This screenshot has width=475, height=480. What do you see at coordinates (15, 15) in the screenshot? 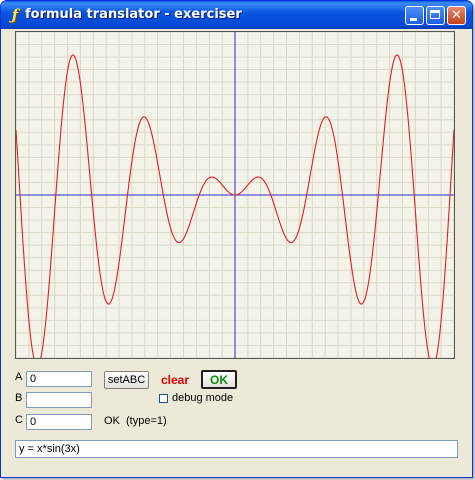
I see `app-icon: ƒ` at bounding box center [15, 15].